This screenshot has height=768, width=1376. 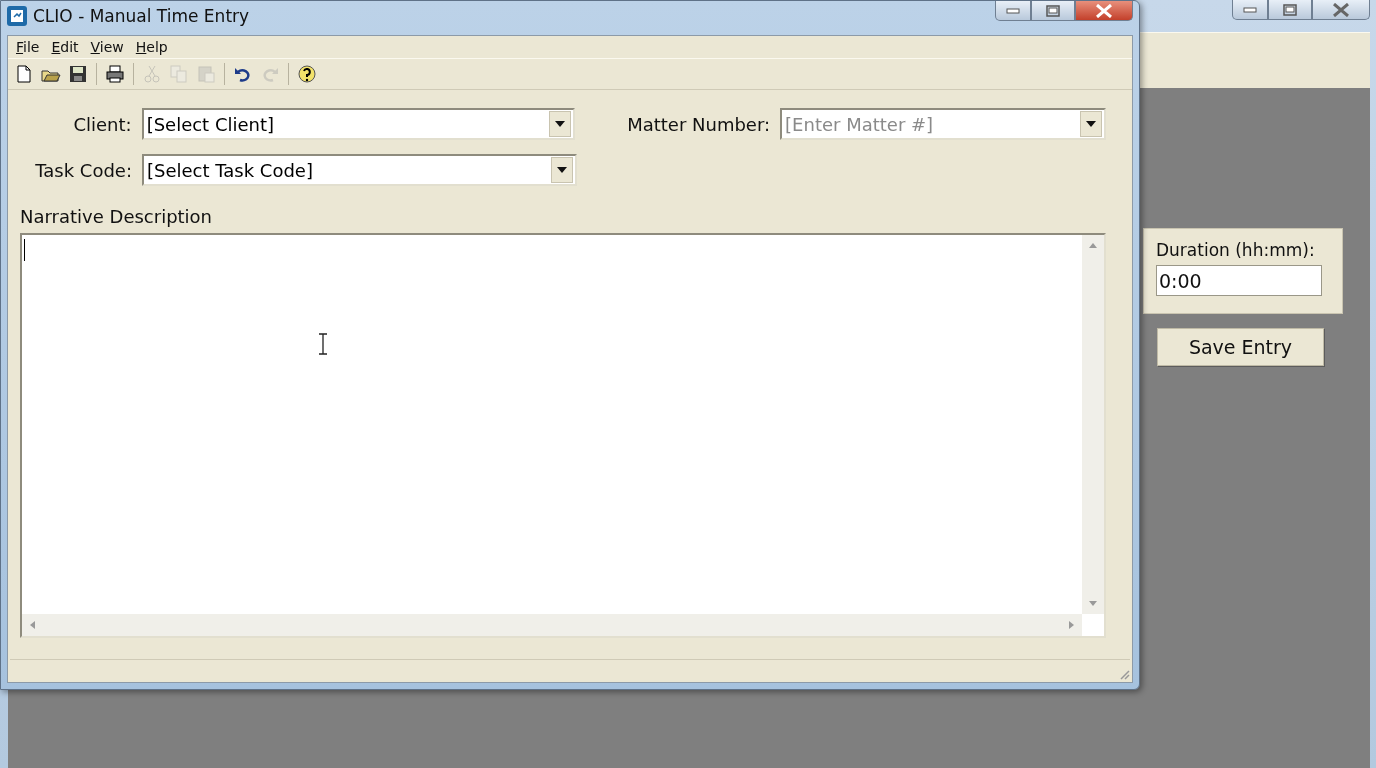 What do you see at coordinates (859, 124) in the screenshot?
I see `combo-placeholder: [Enter Matter #]` at bounding box center [859, 124].